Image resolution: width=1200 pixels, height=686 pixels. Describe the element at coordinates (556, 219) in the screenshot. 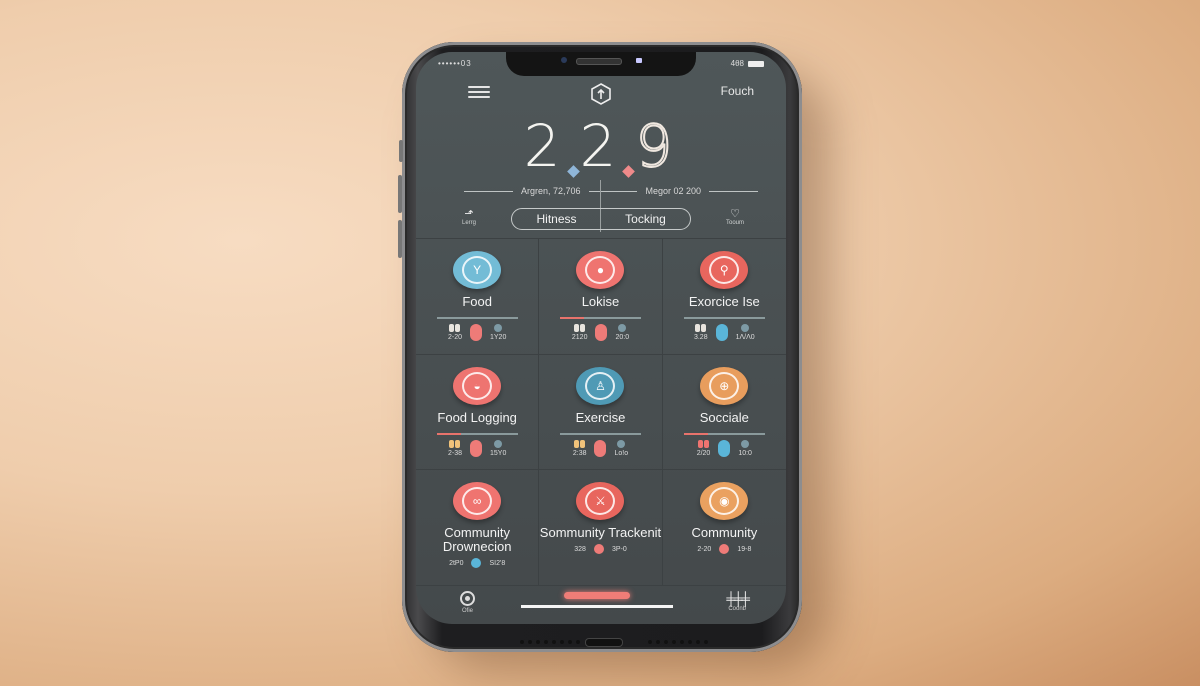

I see `tab-hitness: Hitness` at that location.